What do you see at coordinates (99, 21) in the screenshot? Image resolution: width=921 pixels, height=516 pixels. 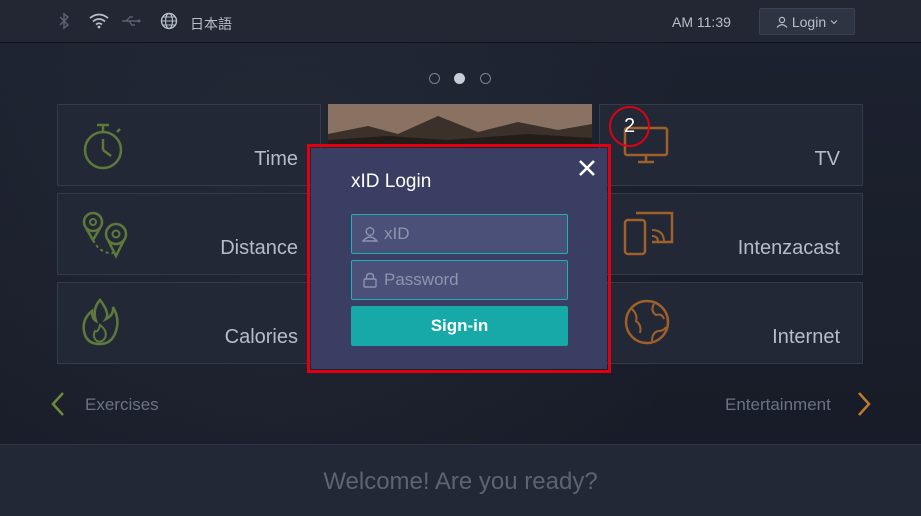 I see `wifi-icon` at bounding box center [99, 21].